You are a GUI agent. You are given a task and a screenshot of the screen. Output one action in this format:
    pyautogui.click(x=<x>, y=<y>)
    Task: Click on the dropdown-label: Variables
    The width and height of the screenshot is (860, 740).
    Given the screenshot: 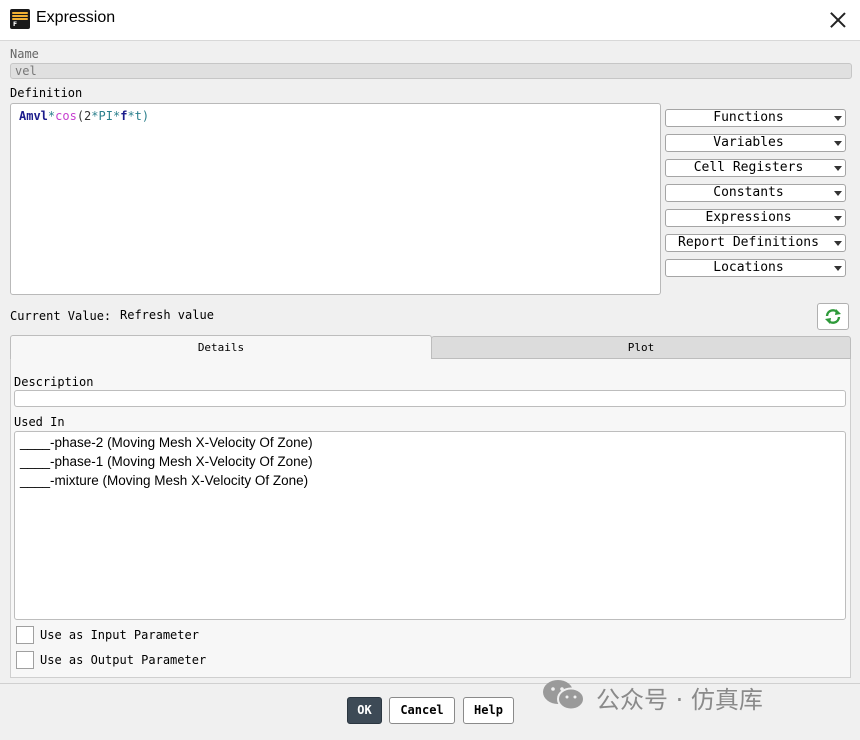 What is the action you would take?
    pyautogui.click(x=748, y=142)
    